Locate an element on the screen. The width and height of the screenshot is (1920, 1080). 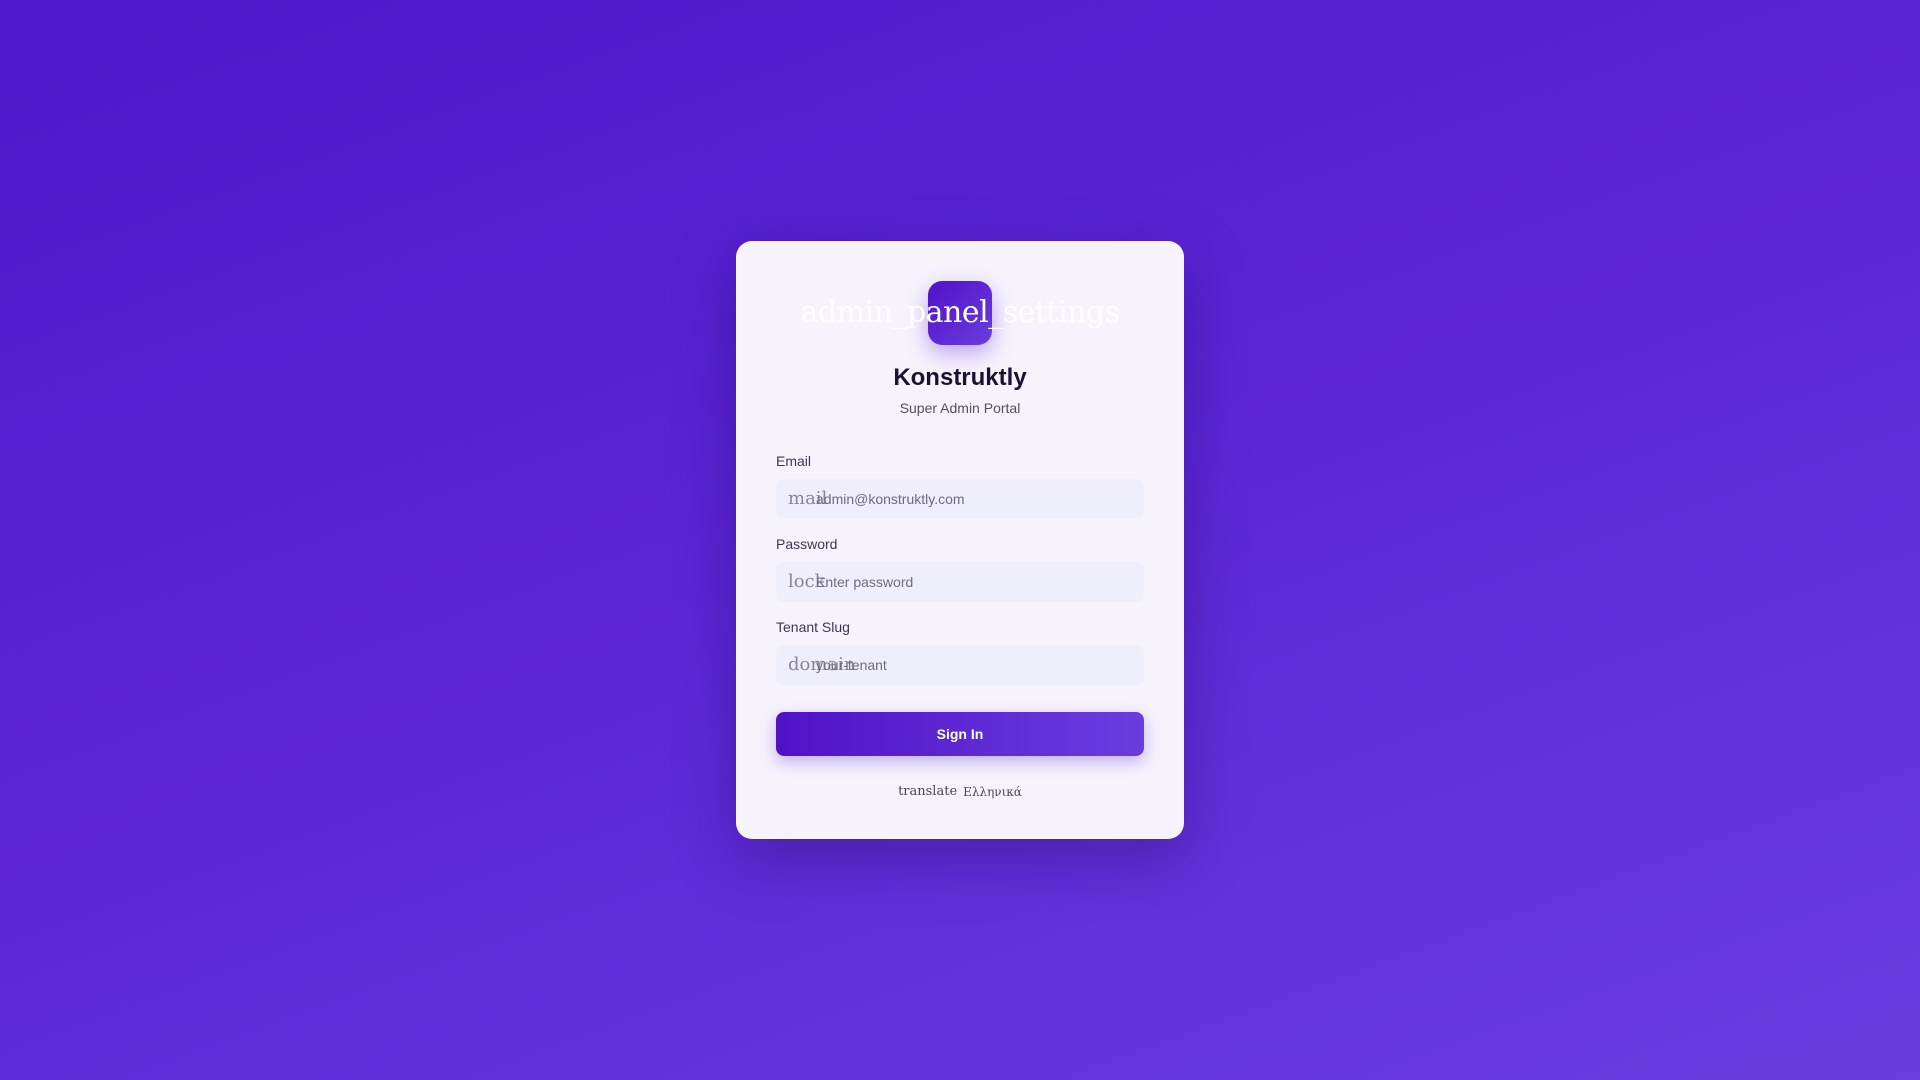
tenant-field-group: Tenant Slug domain is located at coordinates (960, 651).